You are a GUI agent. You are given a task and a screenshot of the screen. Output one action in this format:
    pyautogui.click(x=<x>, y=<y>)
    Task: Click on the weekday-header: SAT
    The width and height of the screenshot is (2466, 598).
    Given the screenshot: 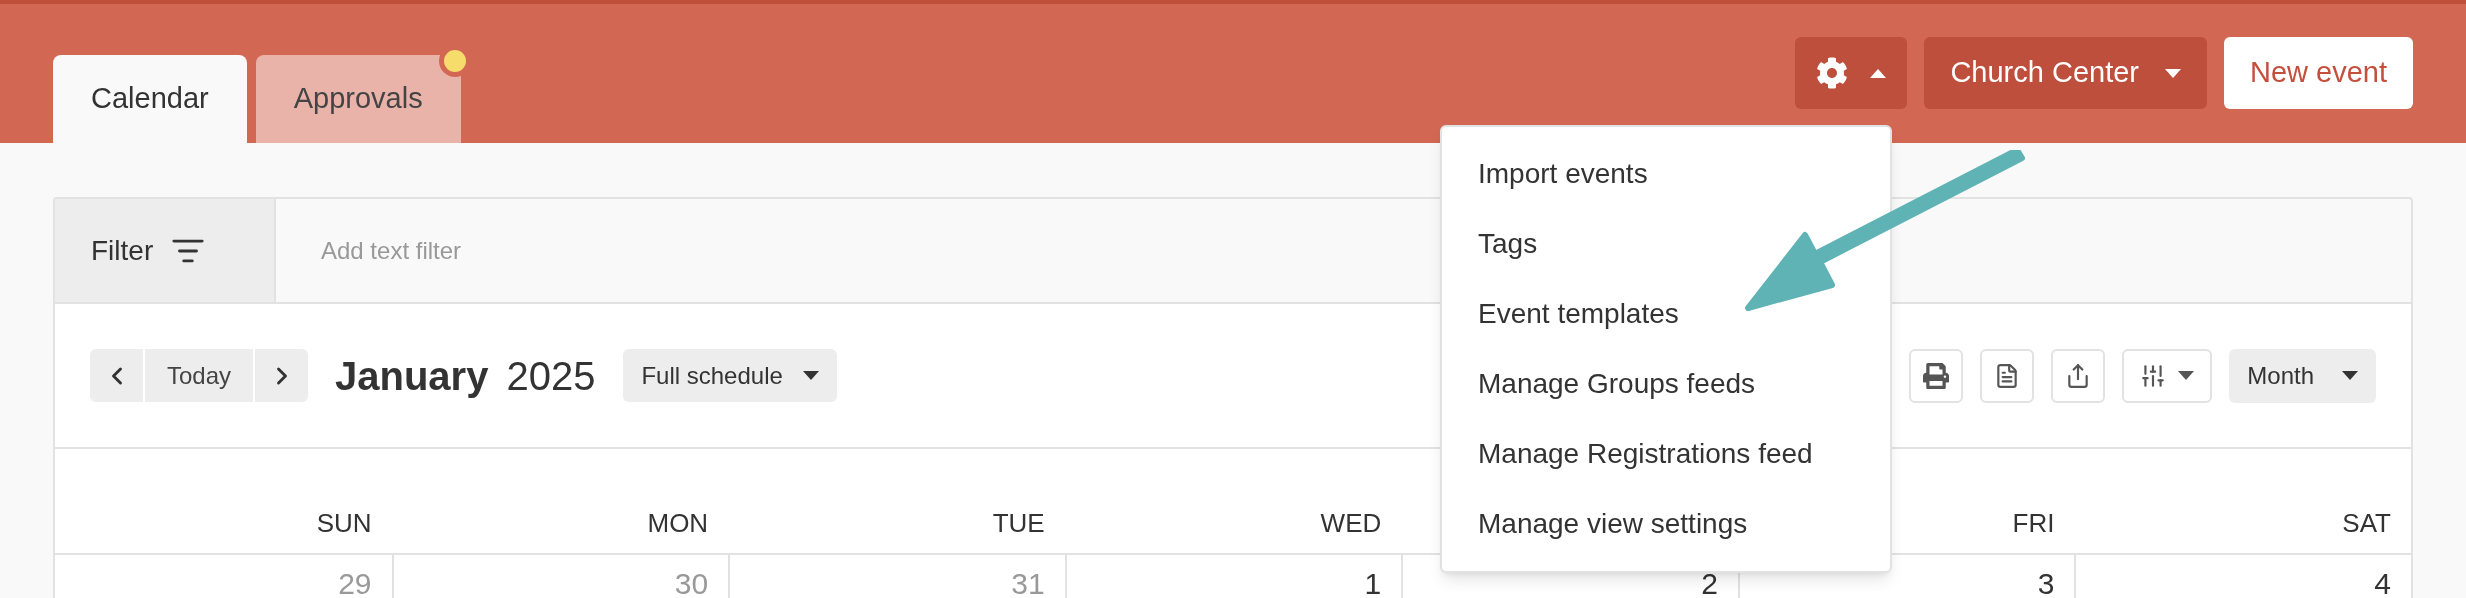 What is the action you would take?
    pyautogui.click(x=2366, y=523)
    